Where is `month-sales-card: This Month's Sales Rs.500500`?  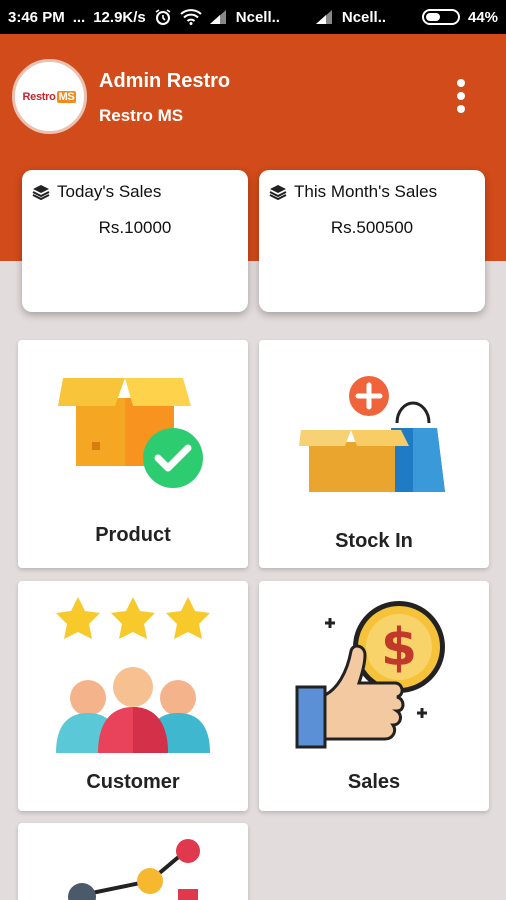 month-sales-card: This Month's Sales Rs.500500 is located at coordinates (372, 241).